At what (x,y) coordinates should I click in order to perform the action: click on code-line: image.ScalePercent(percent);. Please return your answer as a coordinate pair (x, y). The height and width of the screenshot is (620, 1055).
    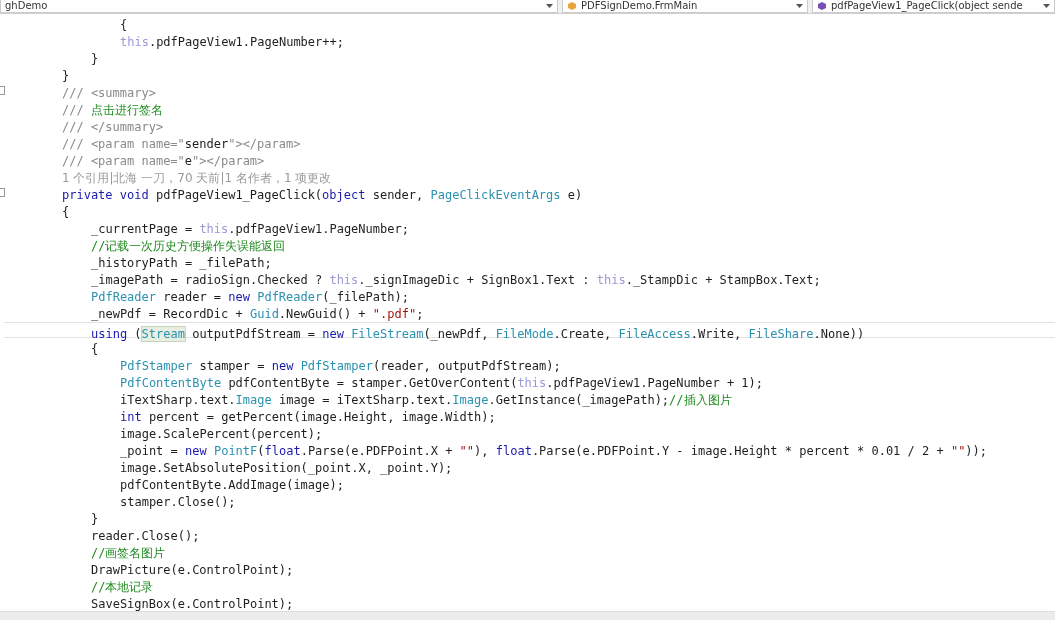
    Looking at the image, I should click on (221, 434).